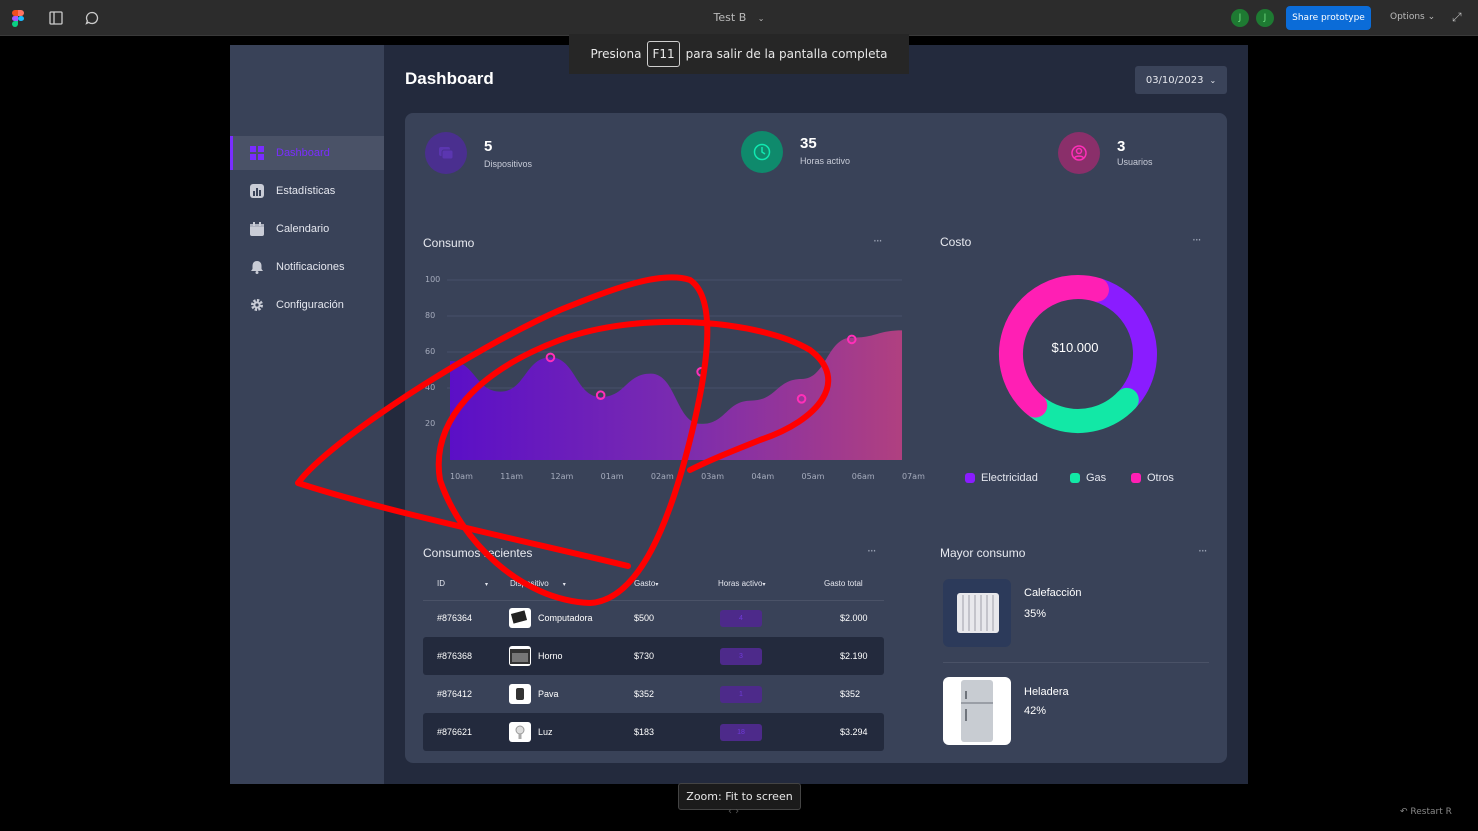 The height and width of the screenshot is (831, 1478). What do you see at coordinates (863, 476) in the screenshot?
I see `x-tick-label: 06am` at bounding box center [863, 476].